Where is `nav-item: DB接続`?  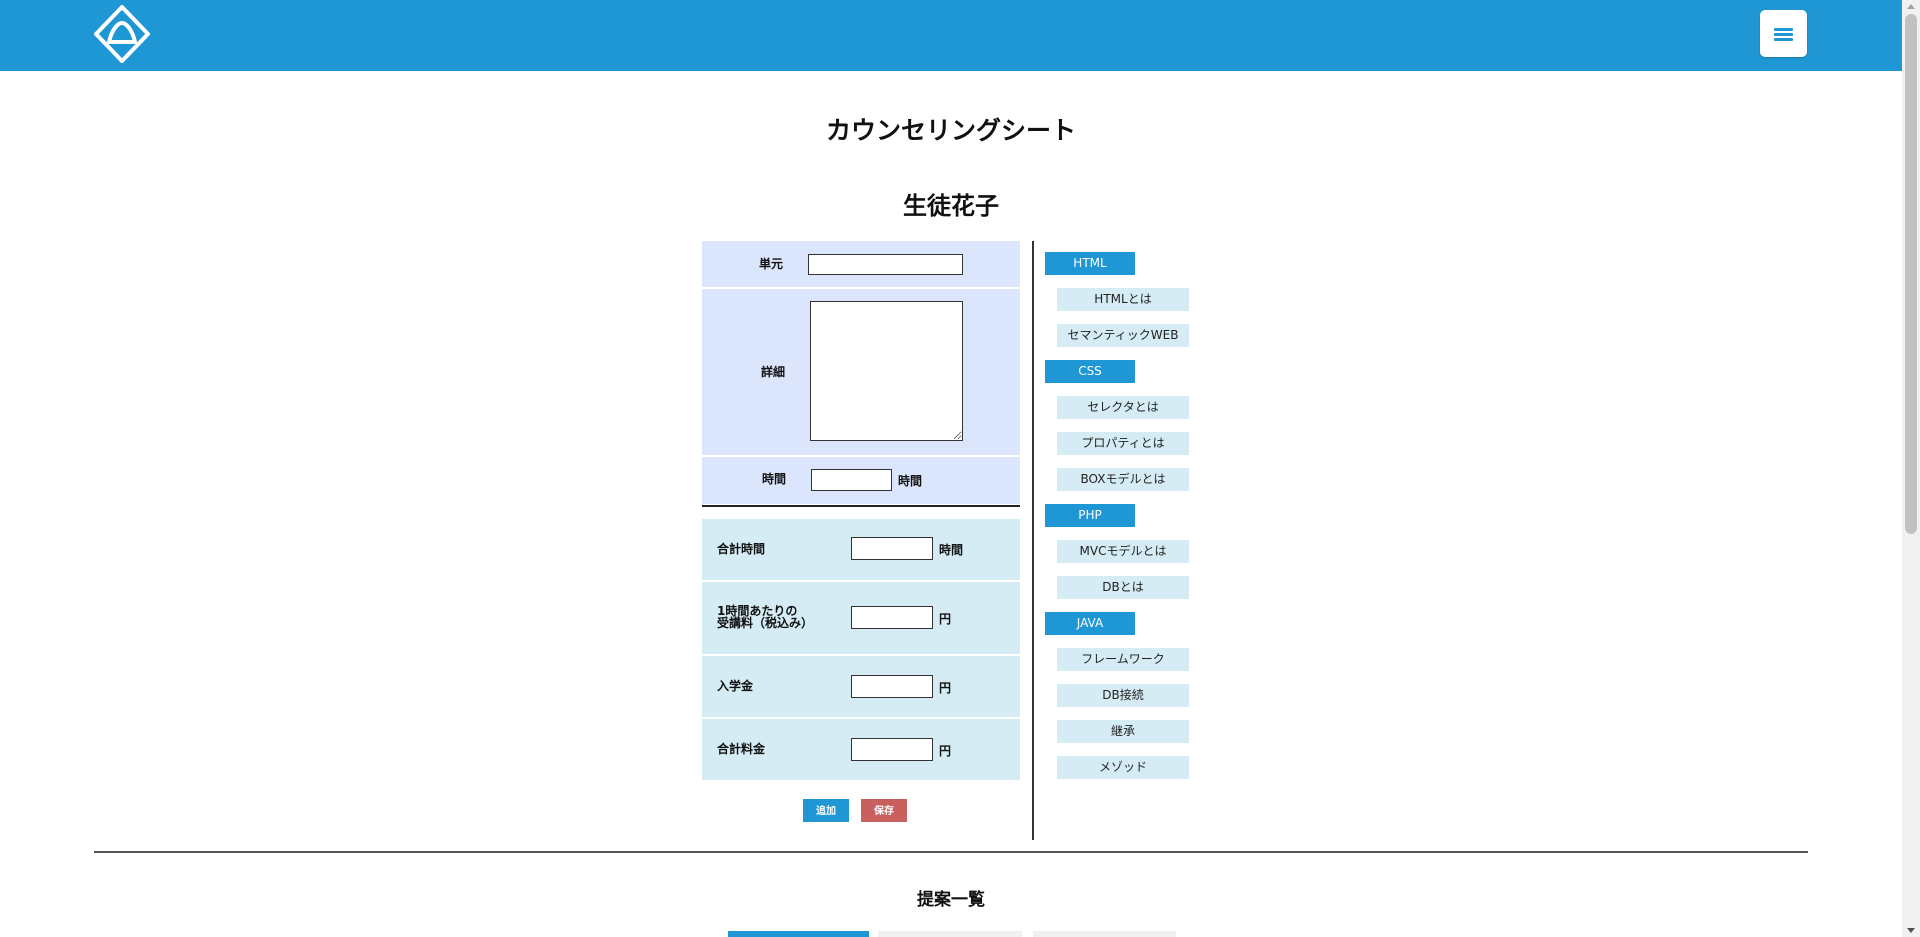
nav-item: DB接続 is located at coordinates (1123, 695).